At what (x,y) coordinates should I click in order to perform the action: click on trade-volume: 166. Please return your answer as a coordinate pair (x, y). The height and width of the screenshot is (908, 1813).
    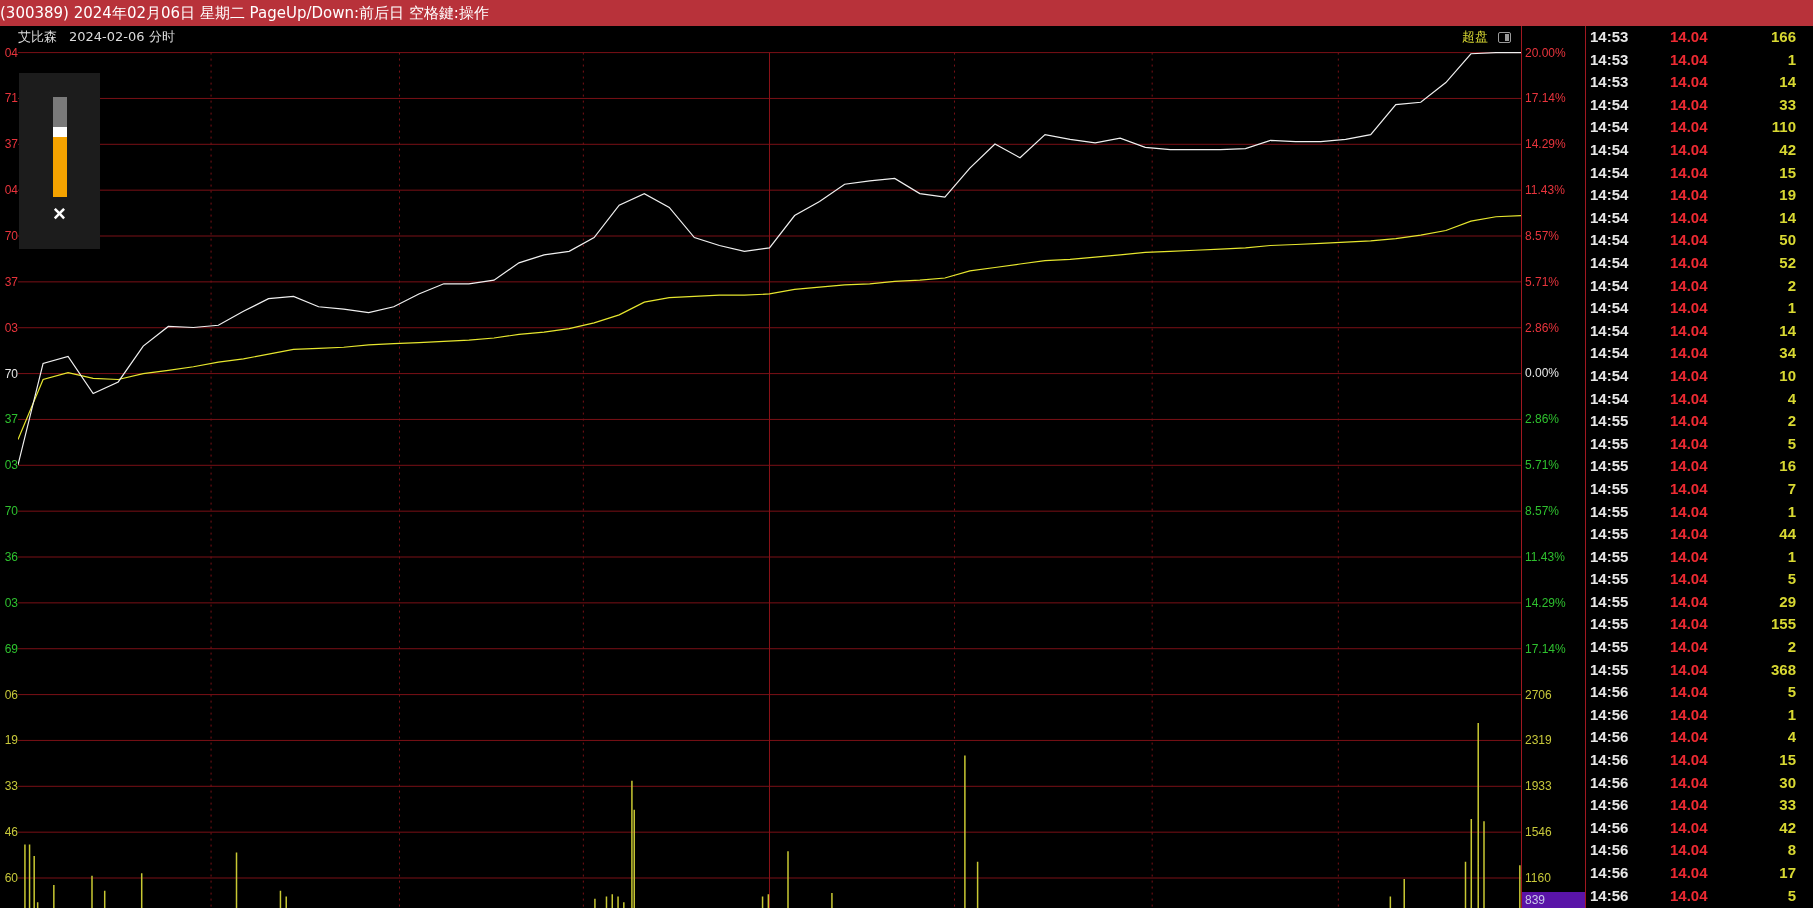
    Looking at the image, I should click on (1782, 37).